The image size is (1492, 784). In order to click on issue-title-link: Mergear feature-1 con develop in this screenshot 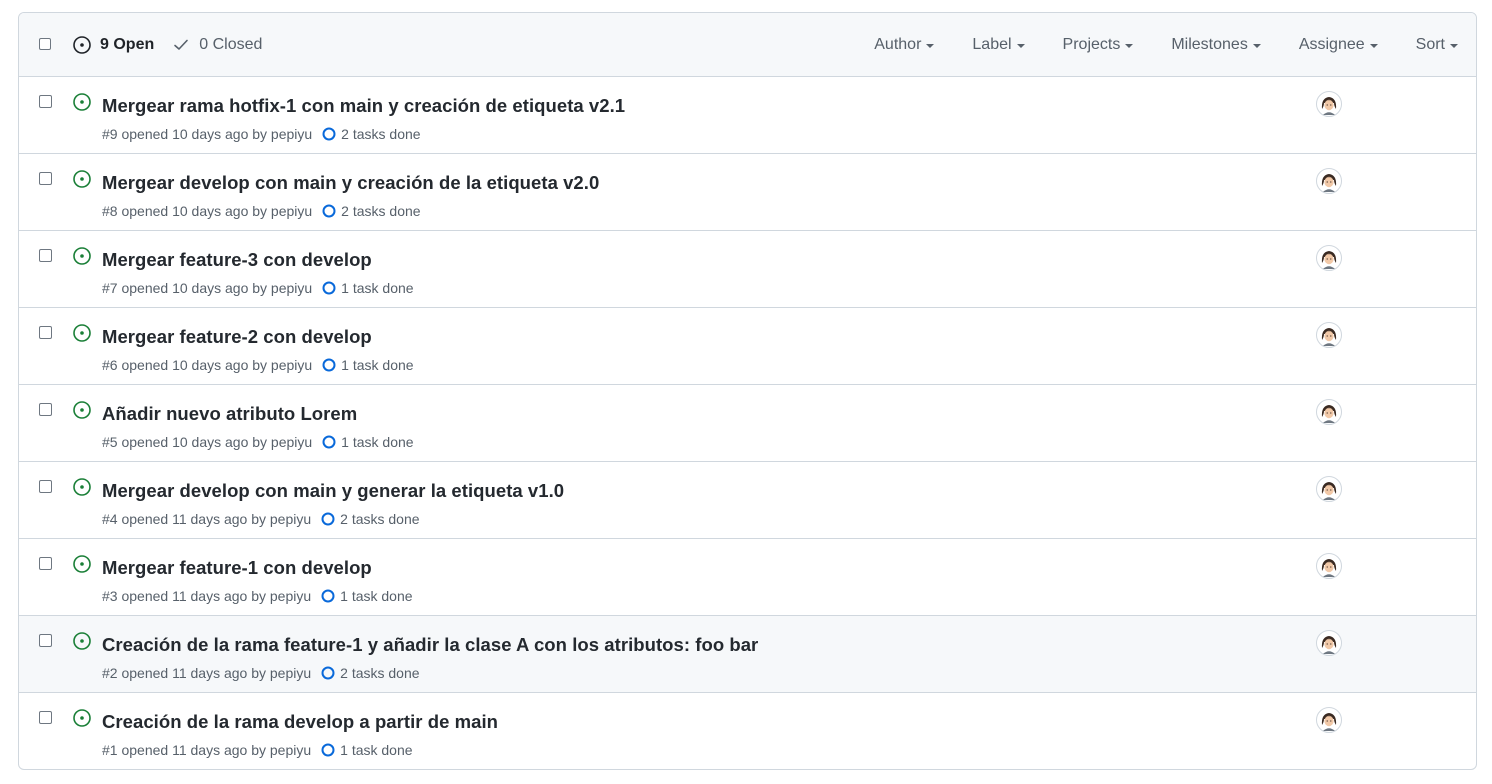, I will do `click(237, 568)`.